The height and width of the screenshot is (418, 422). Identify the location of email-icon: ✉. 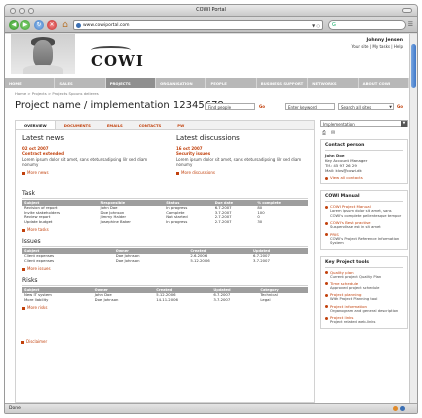
(333, 133).